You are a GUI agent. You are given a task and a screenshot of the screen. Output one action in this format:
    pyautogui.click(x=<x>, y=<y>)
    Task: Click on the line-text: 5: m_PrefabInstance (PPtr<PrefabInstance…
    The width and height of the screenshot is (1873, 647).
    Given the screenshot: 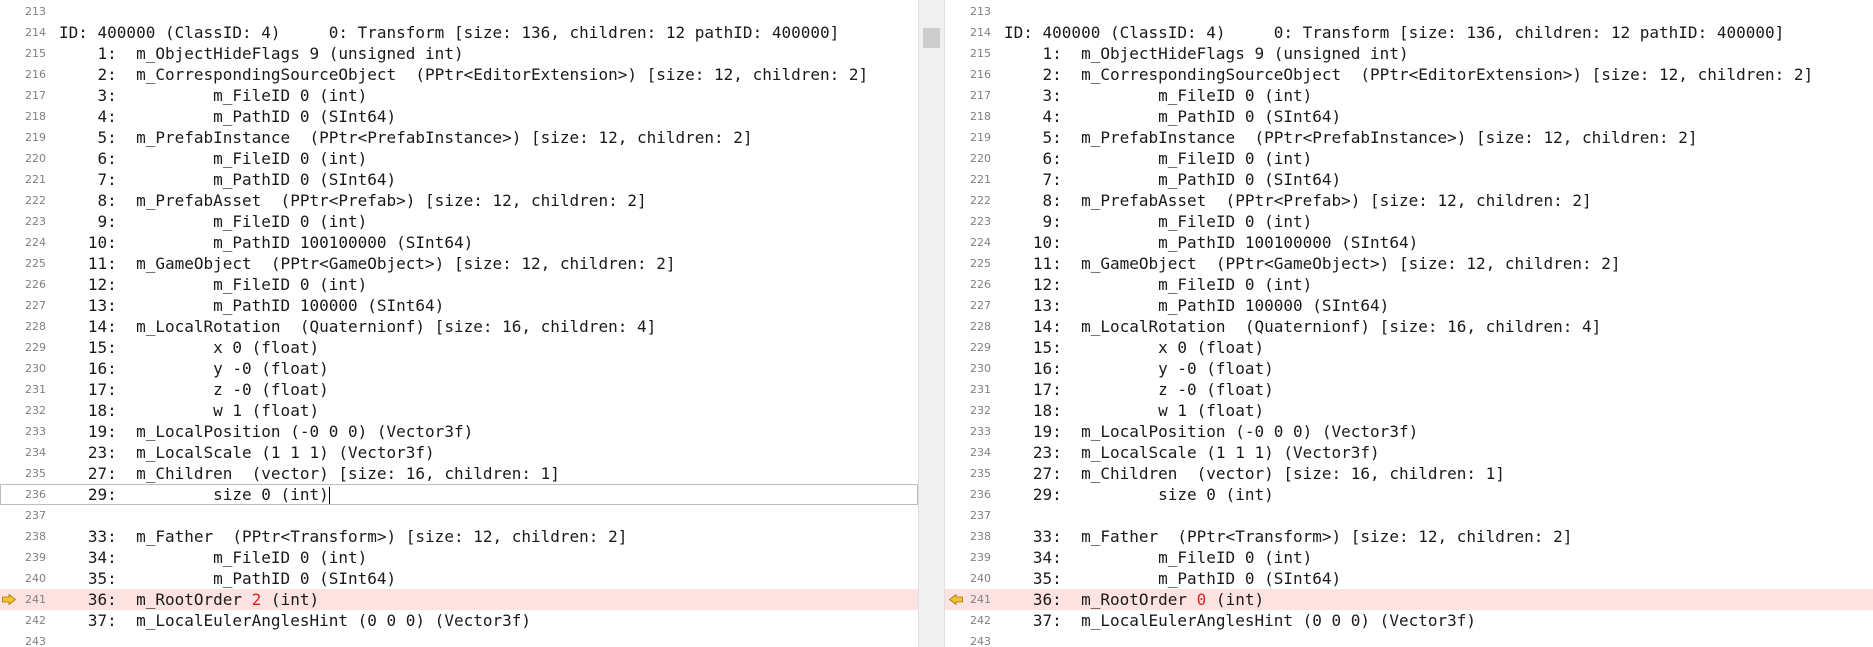 What is the action you would take?
    pyautogui.click(x=1351, y=137)
    